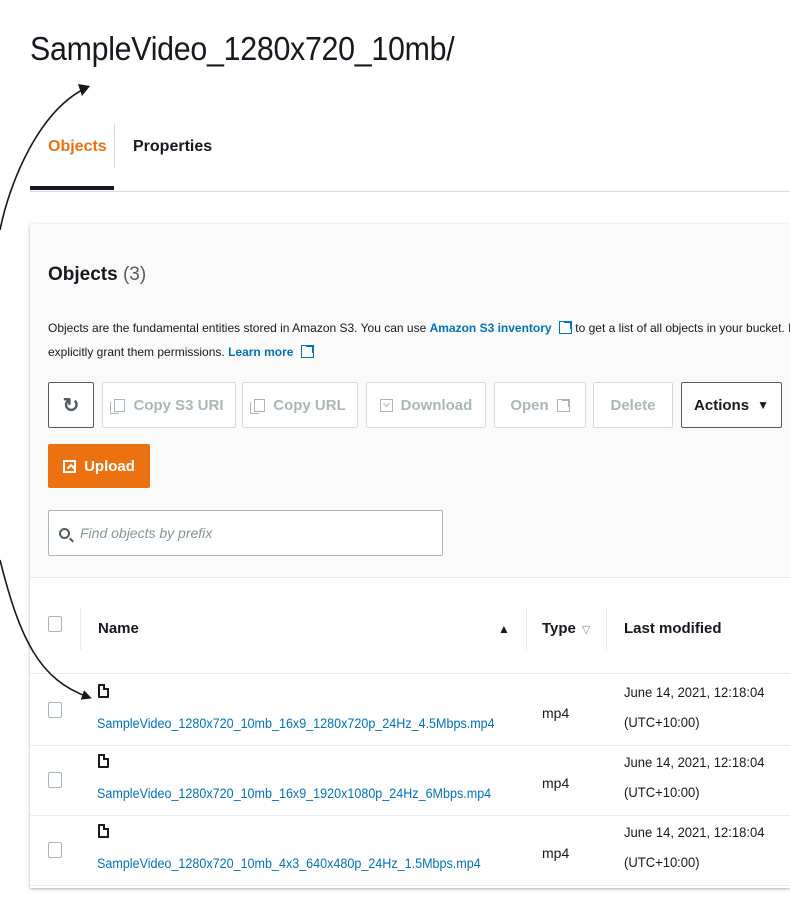  I want to click on caret-down-icon: ▼, so click(763, 405).